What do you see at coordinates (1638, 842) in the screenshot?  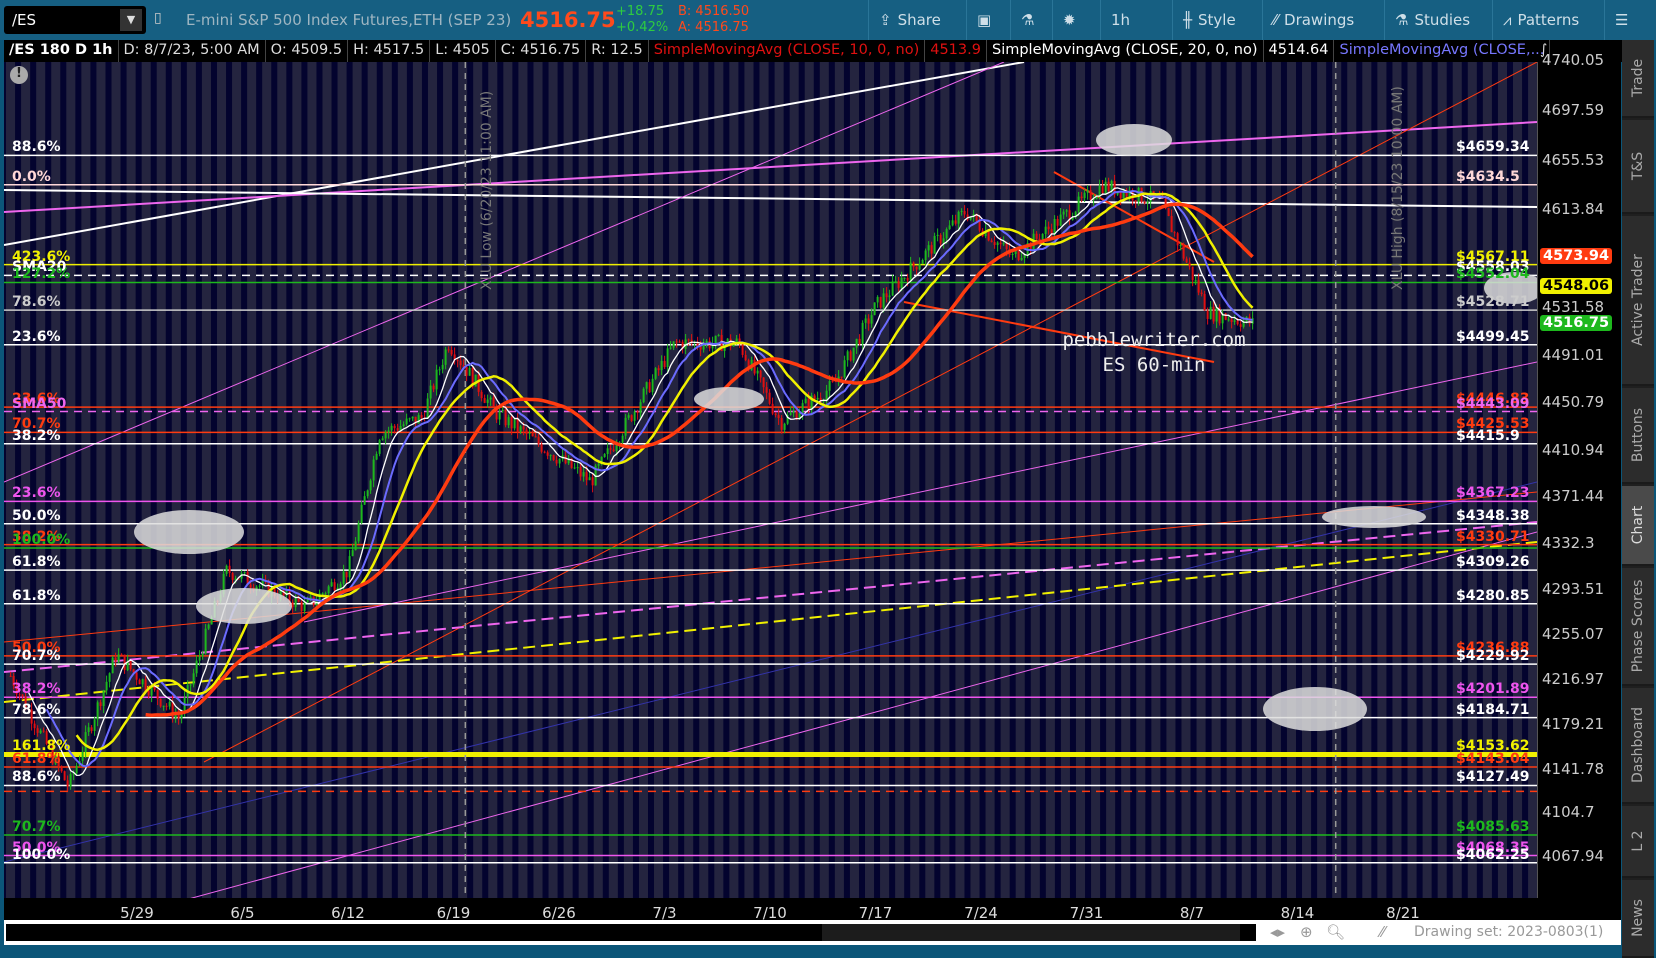 I see `side-tab-l-2: L 2` at bounding box center [1638, 842].